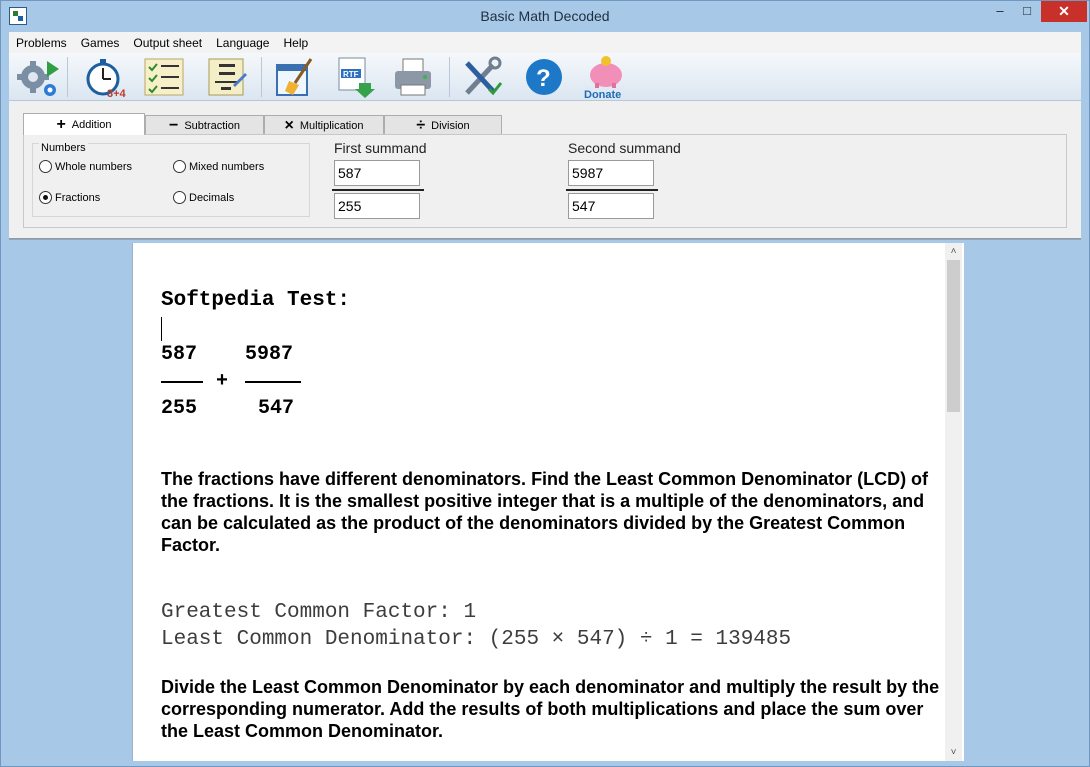  Describe the element at coordinates (450, 125) in the screenshot. I see `tab-division-label: Division` at that location.